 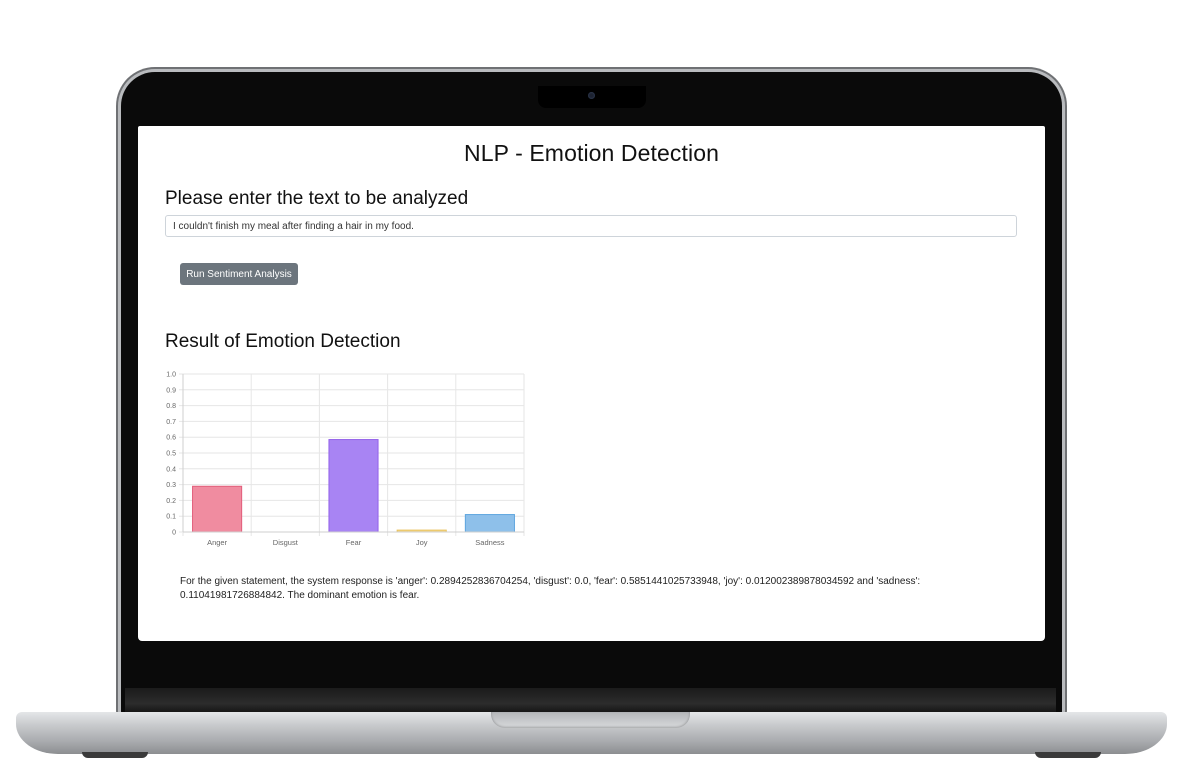 I want to click on y-tick-label: 0.6, so click(x=171, y=438).